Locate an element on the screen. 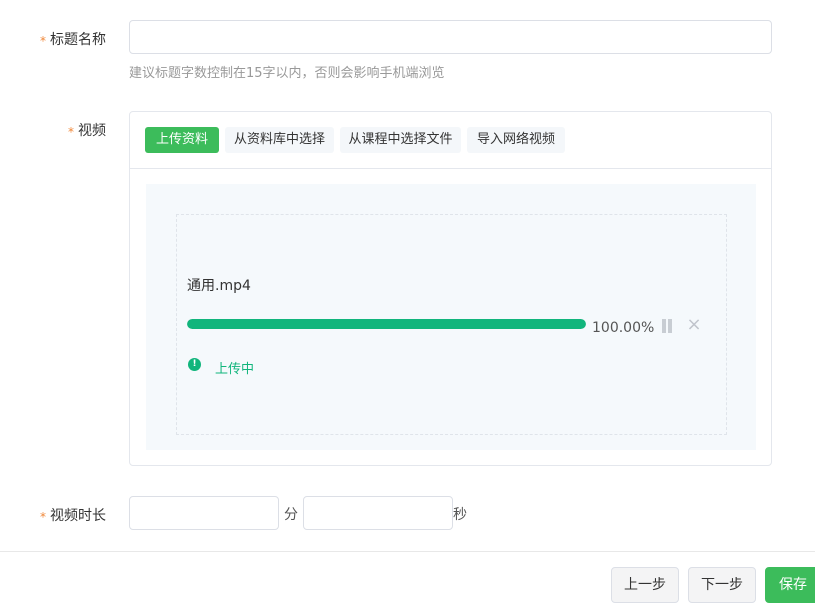 The width and height of the screenshot is (815, 603). tab-upload: 上传资料 is located at coordinates (182, 140).